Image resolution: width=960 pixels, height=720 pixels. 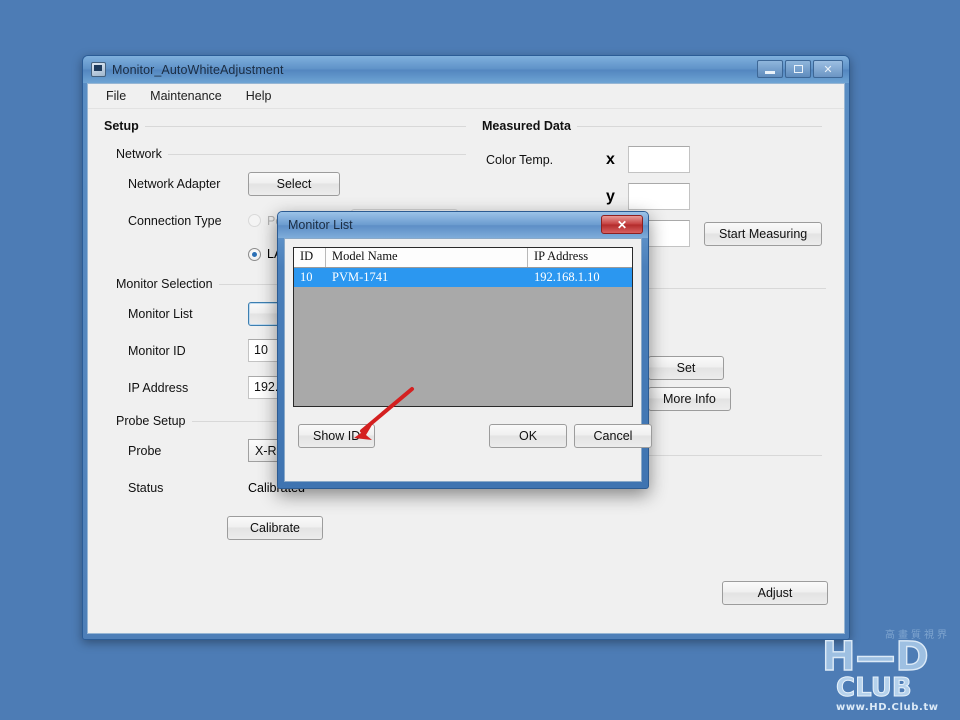 I want to click on network-group-rule, so click(x=291, y=154).